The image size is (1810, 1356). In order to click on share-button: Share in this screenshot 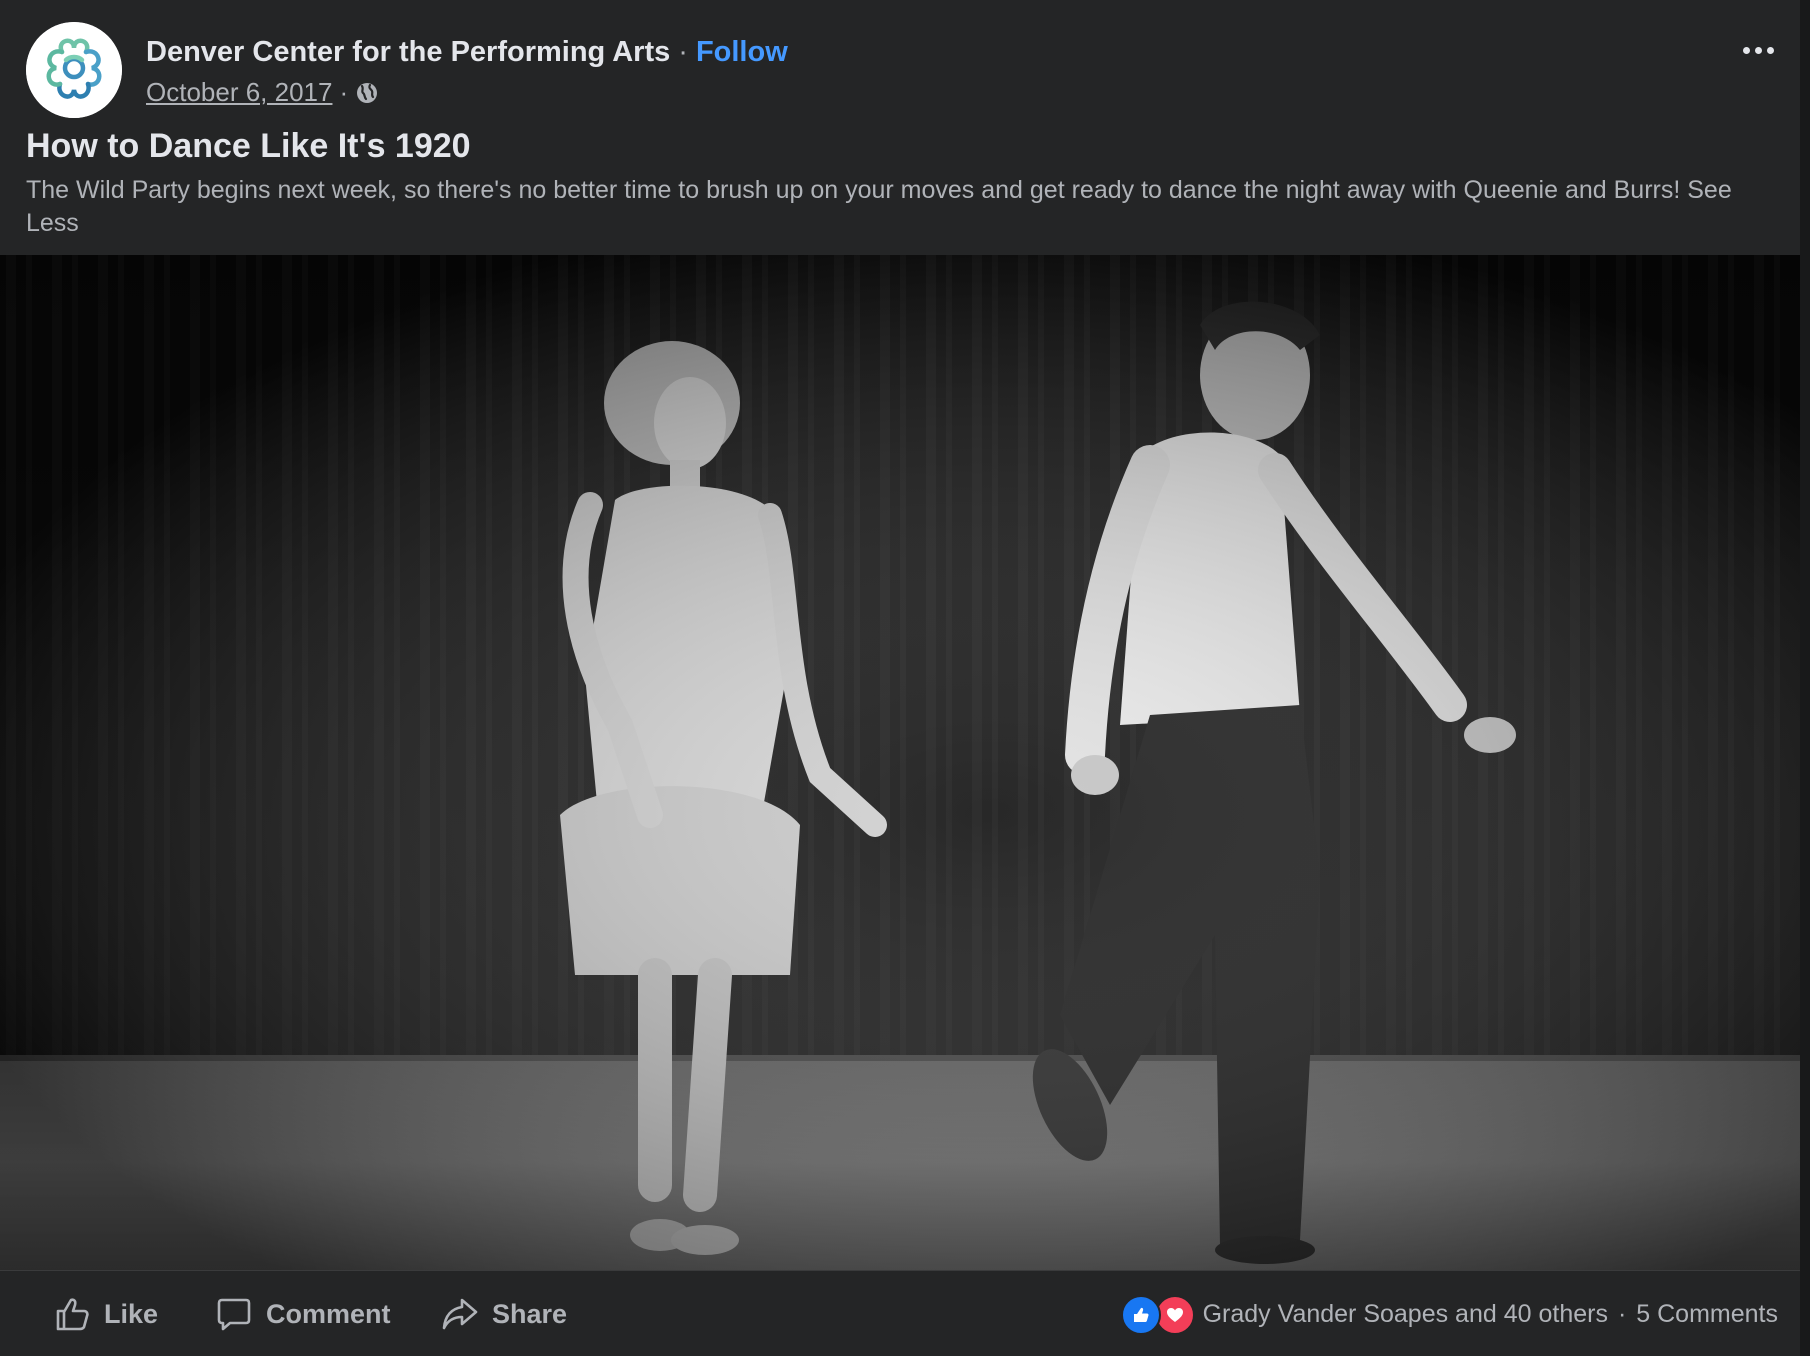, I will do `click(503, 1314)`.